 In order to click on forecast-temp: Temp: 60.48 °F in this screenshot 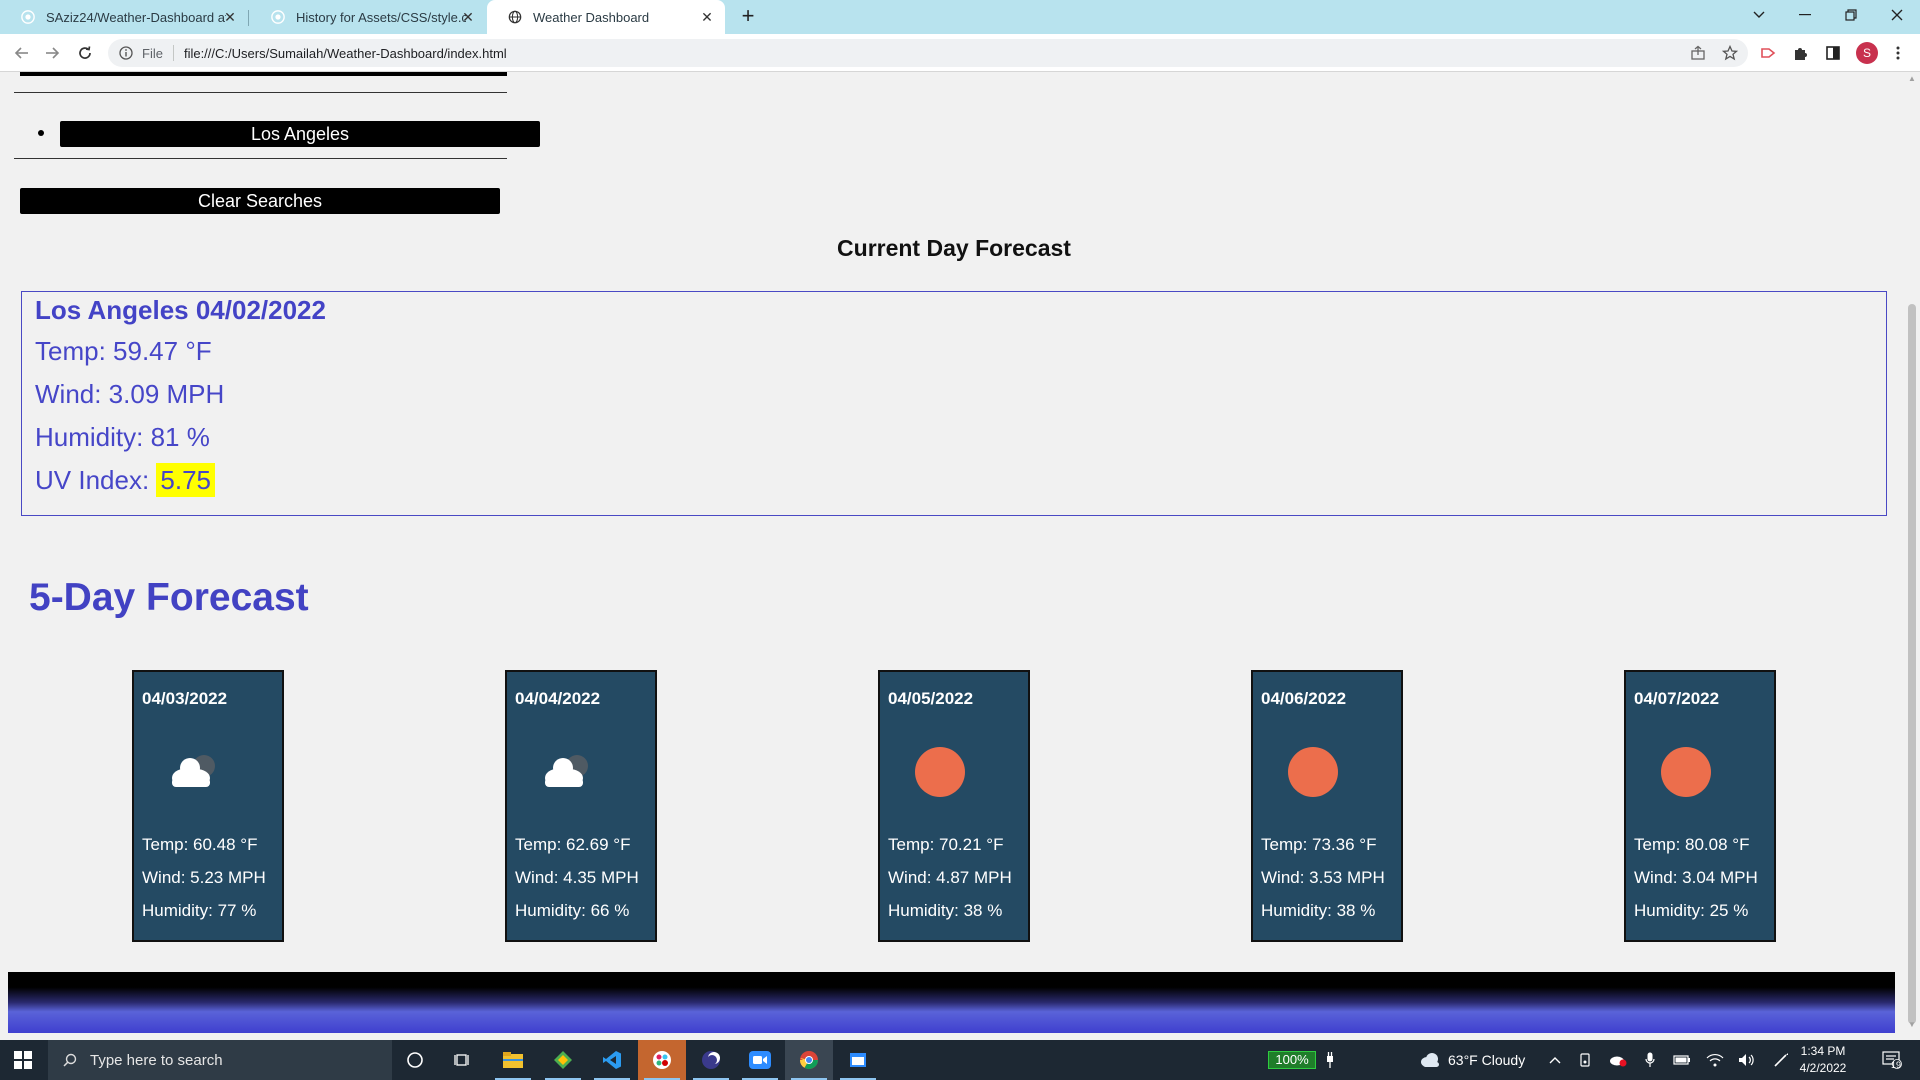, I will do `click(200, 844)`.